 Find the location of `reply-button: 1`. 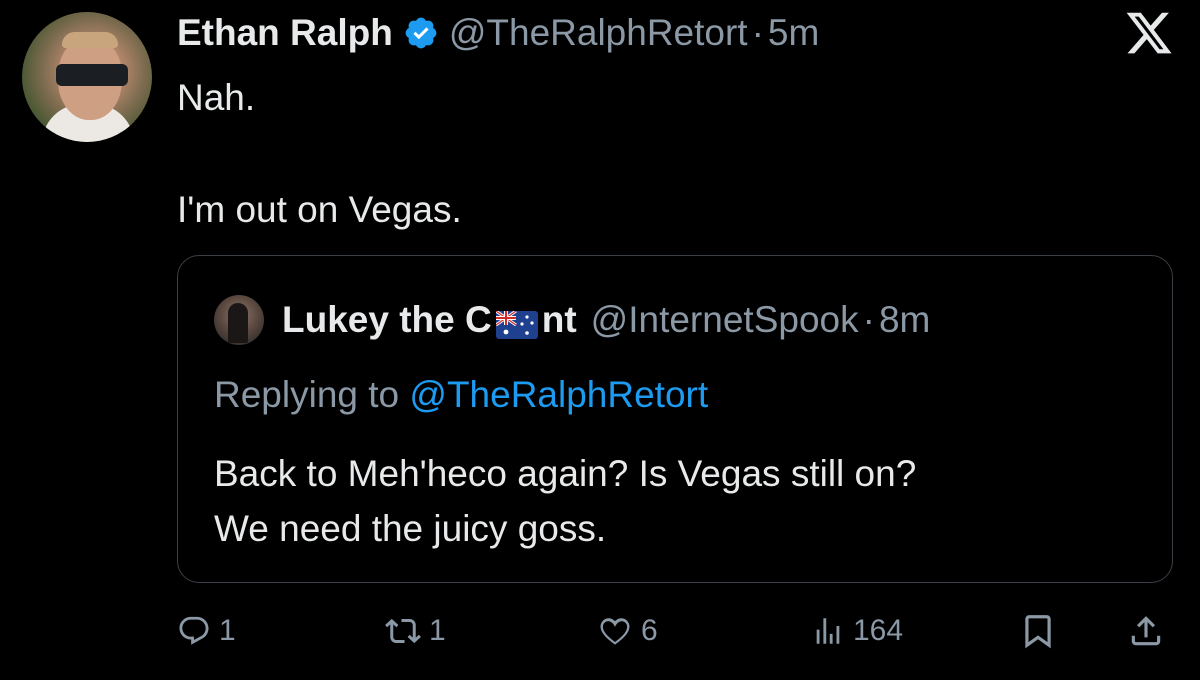

reply-button: 1 is located at coordinates (206, 631).